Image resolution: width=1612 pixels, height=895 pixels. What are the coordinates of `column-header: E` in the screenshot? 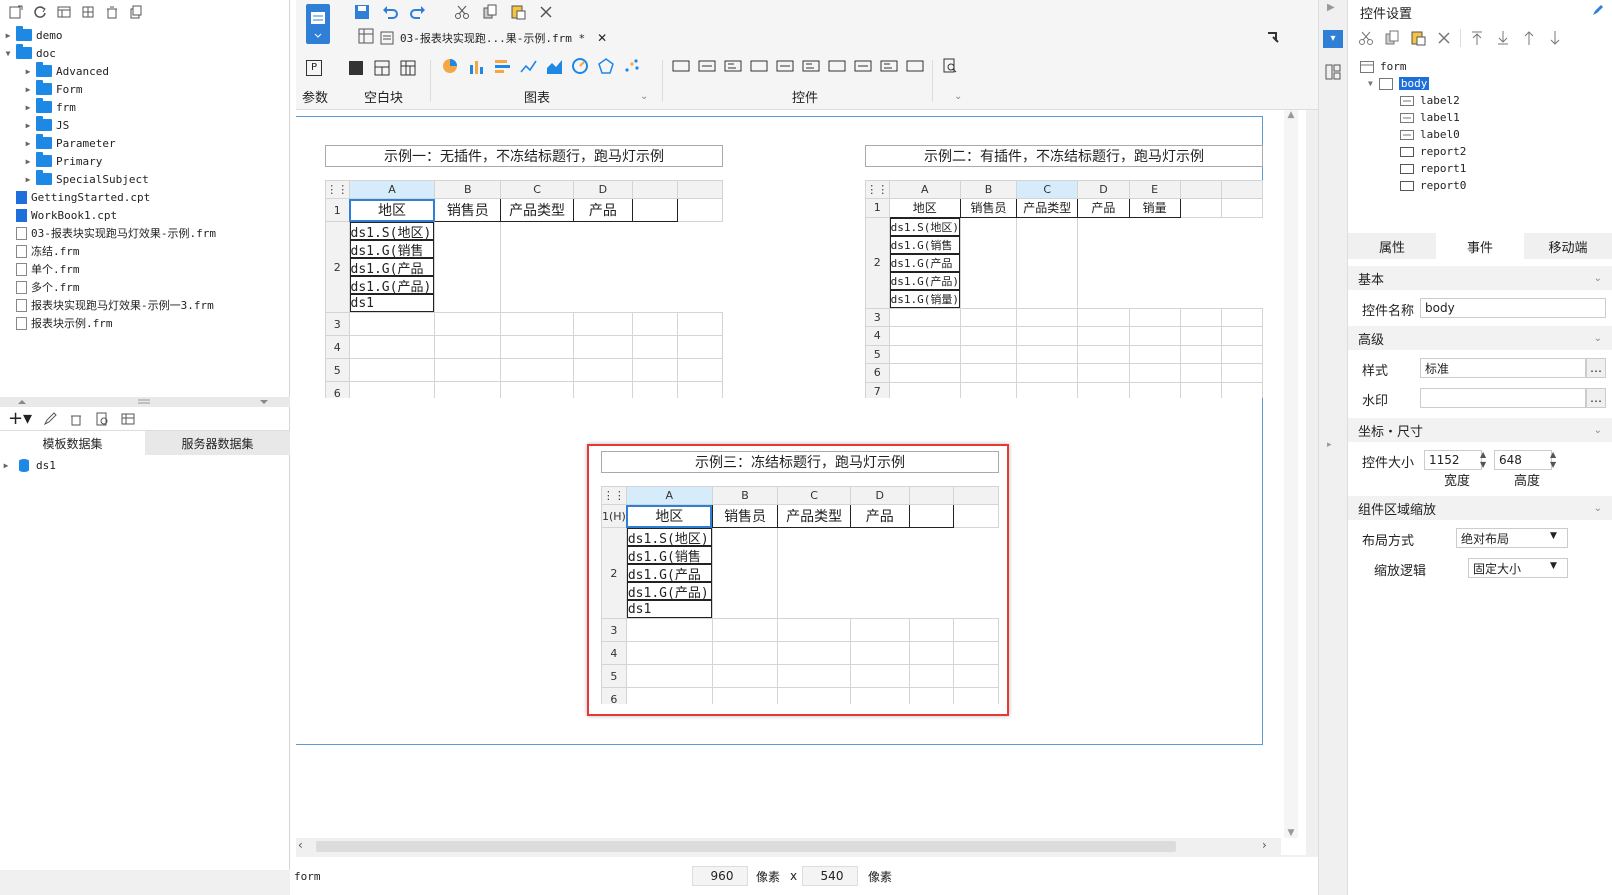 It's located at (1154, 189).